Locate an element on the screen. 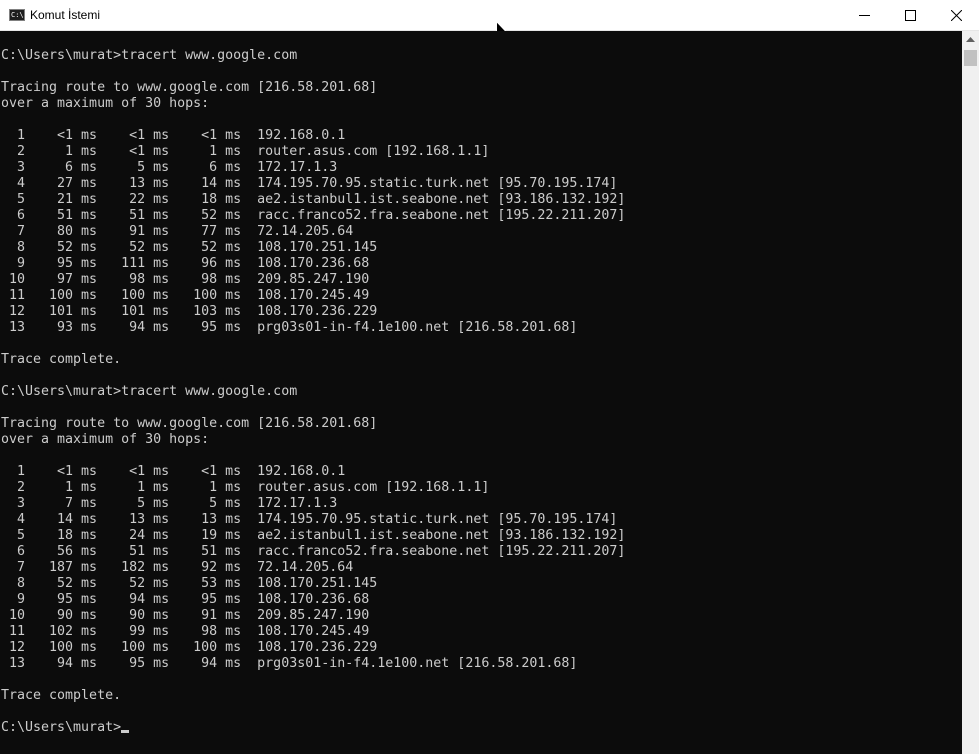  scroll-up-arrow-icon is located at coordinates (970, 39).